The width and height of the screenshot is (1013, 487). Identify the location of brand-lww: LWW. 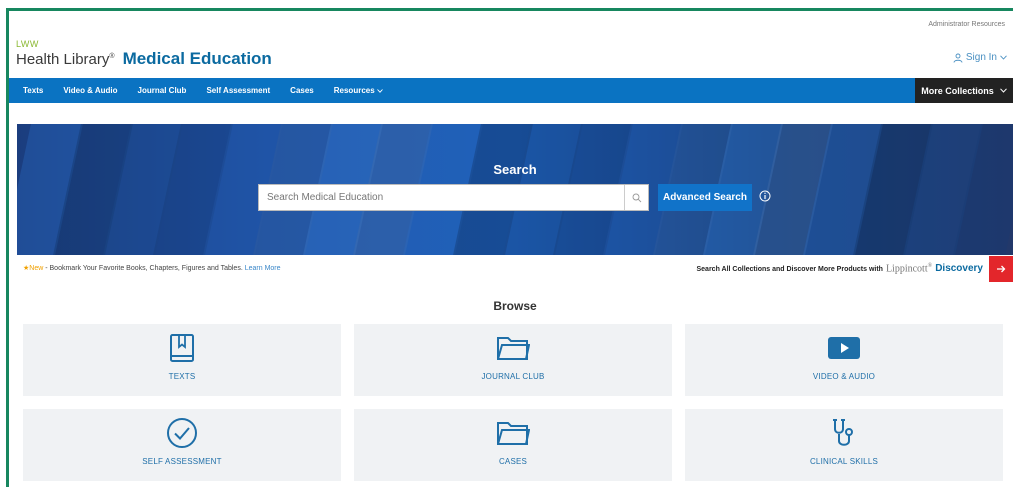
(27, 44).